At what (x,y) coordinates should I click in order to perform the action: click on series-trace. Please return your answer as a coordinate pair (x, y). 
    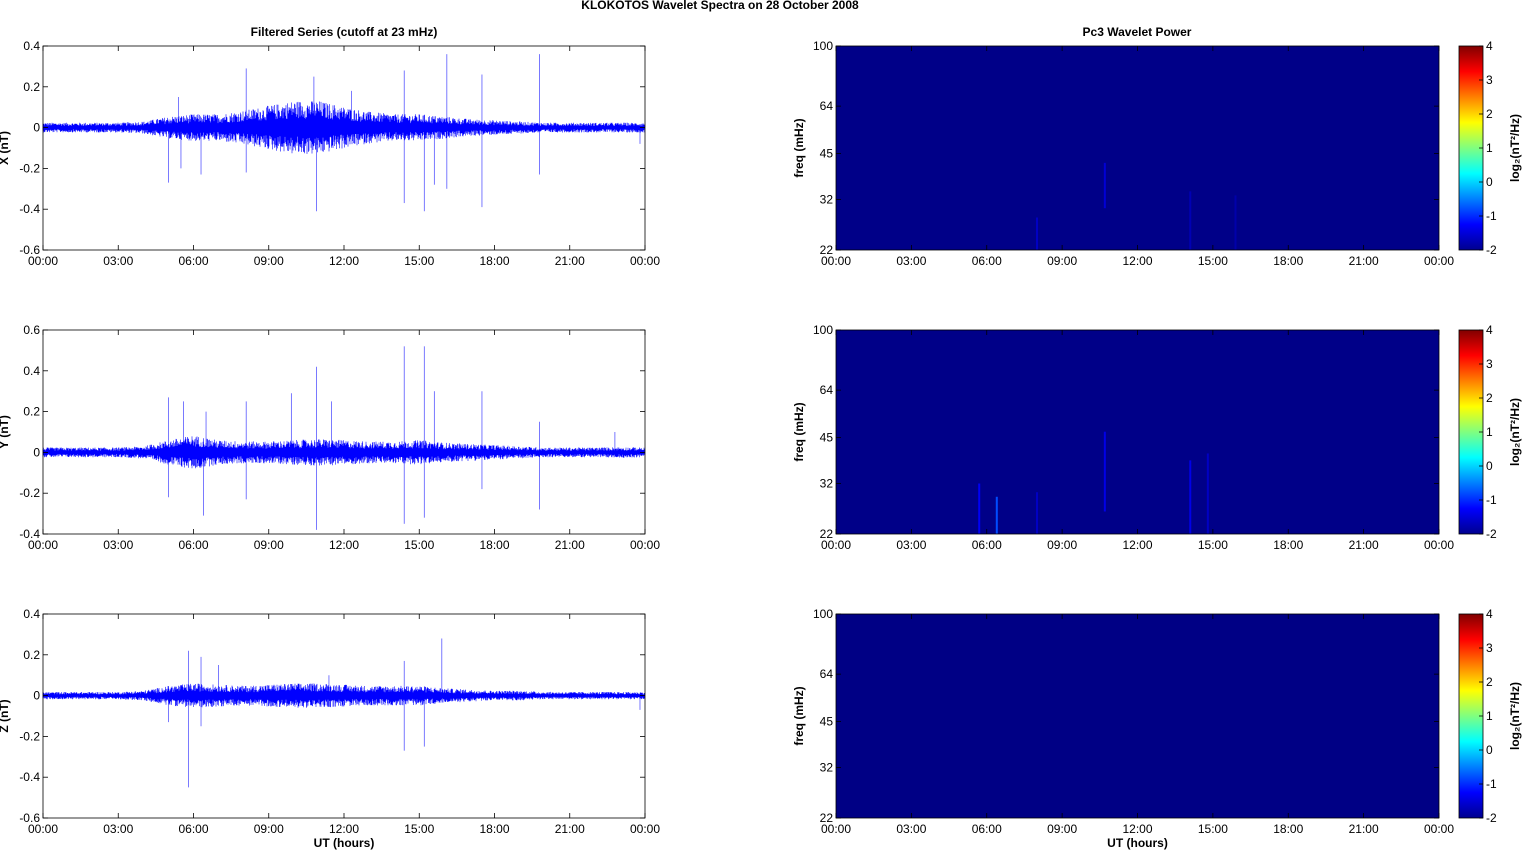
    Looking at the image, I should click on (343, 695).